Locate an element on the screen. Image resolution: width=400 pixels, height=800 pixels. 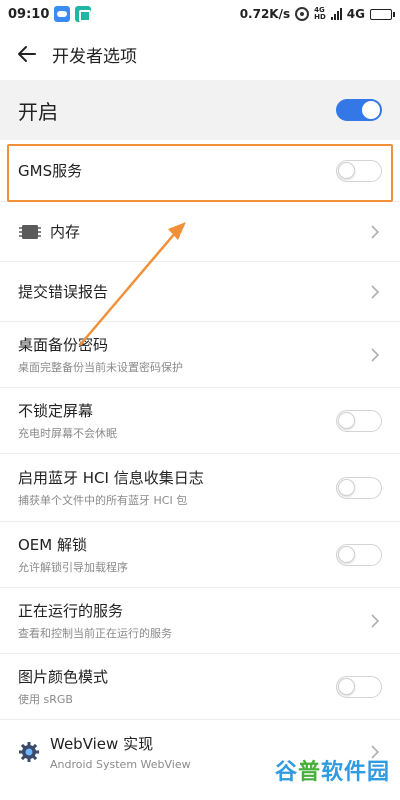
setting-subtitle: 捕获单个文件中的所有蓝牙 HCI 包 is located at coordinates (103, 500).